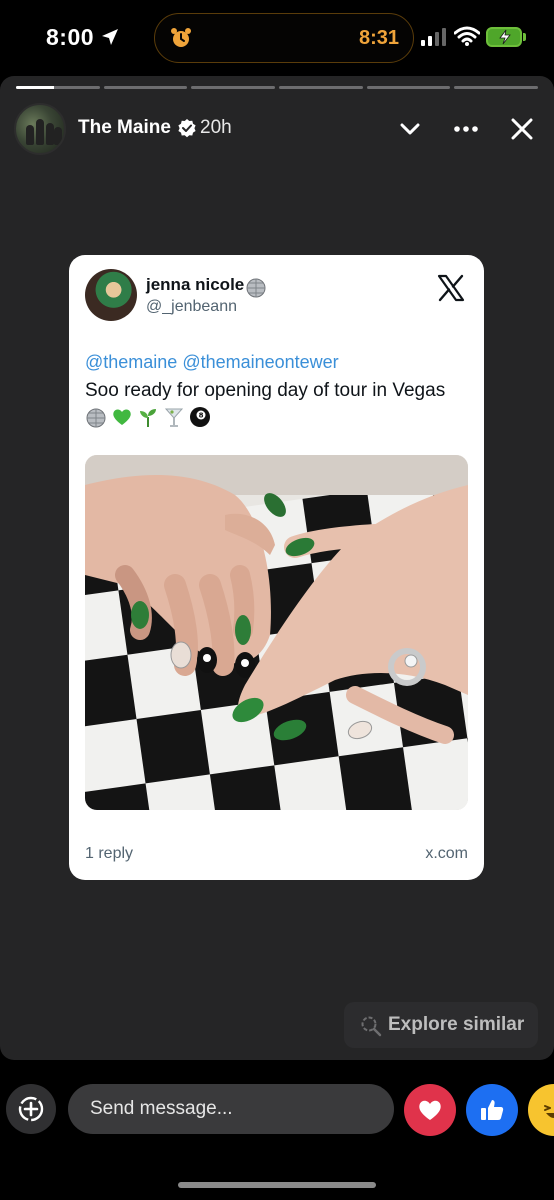 This screenshot has height=1200, width=554. What do you see at coordinates (122, 417) in the screenshot?
I see `green-heart-icon` at bounding box center [122, 417].